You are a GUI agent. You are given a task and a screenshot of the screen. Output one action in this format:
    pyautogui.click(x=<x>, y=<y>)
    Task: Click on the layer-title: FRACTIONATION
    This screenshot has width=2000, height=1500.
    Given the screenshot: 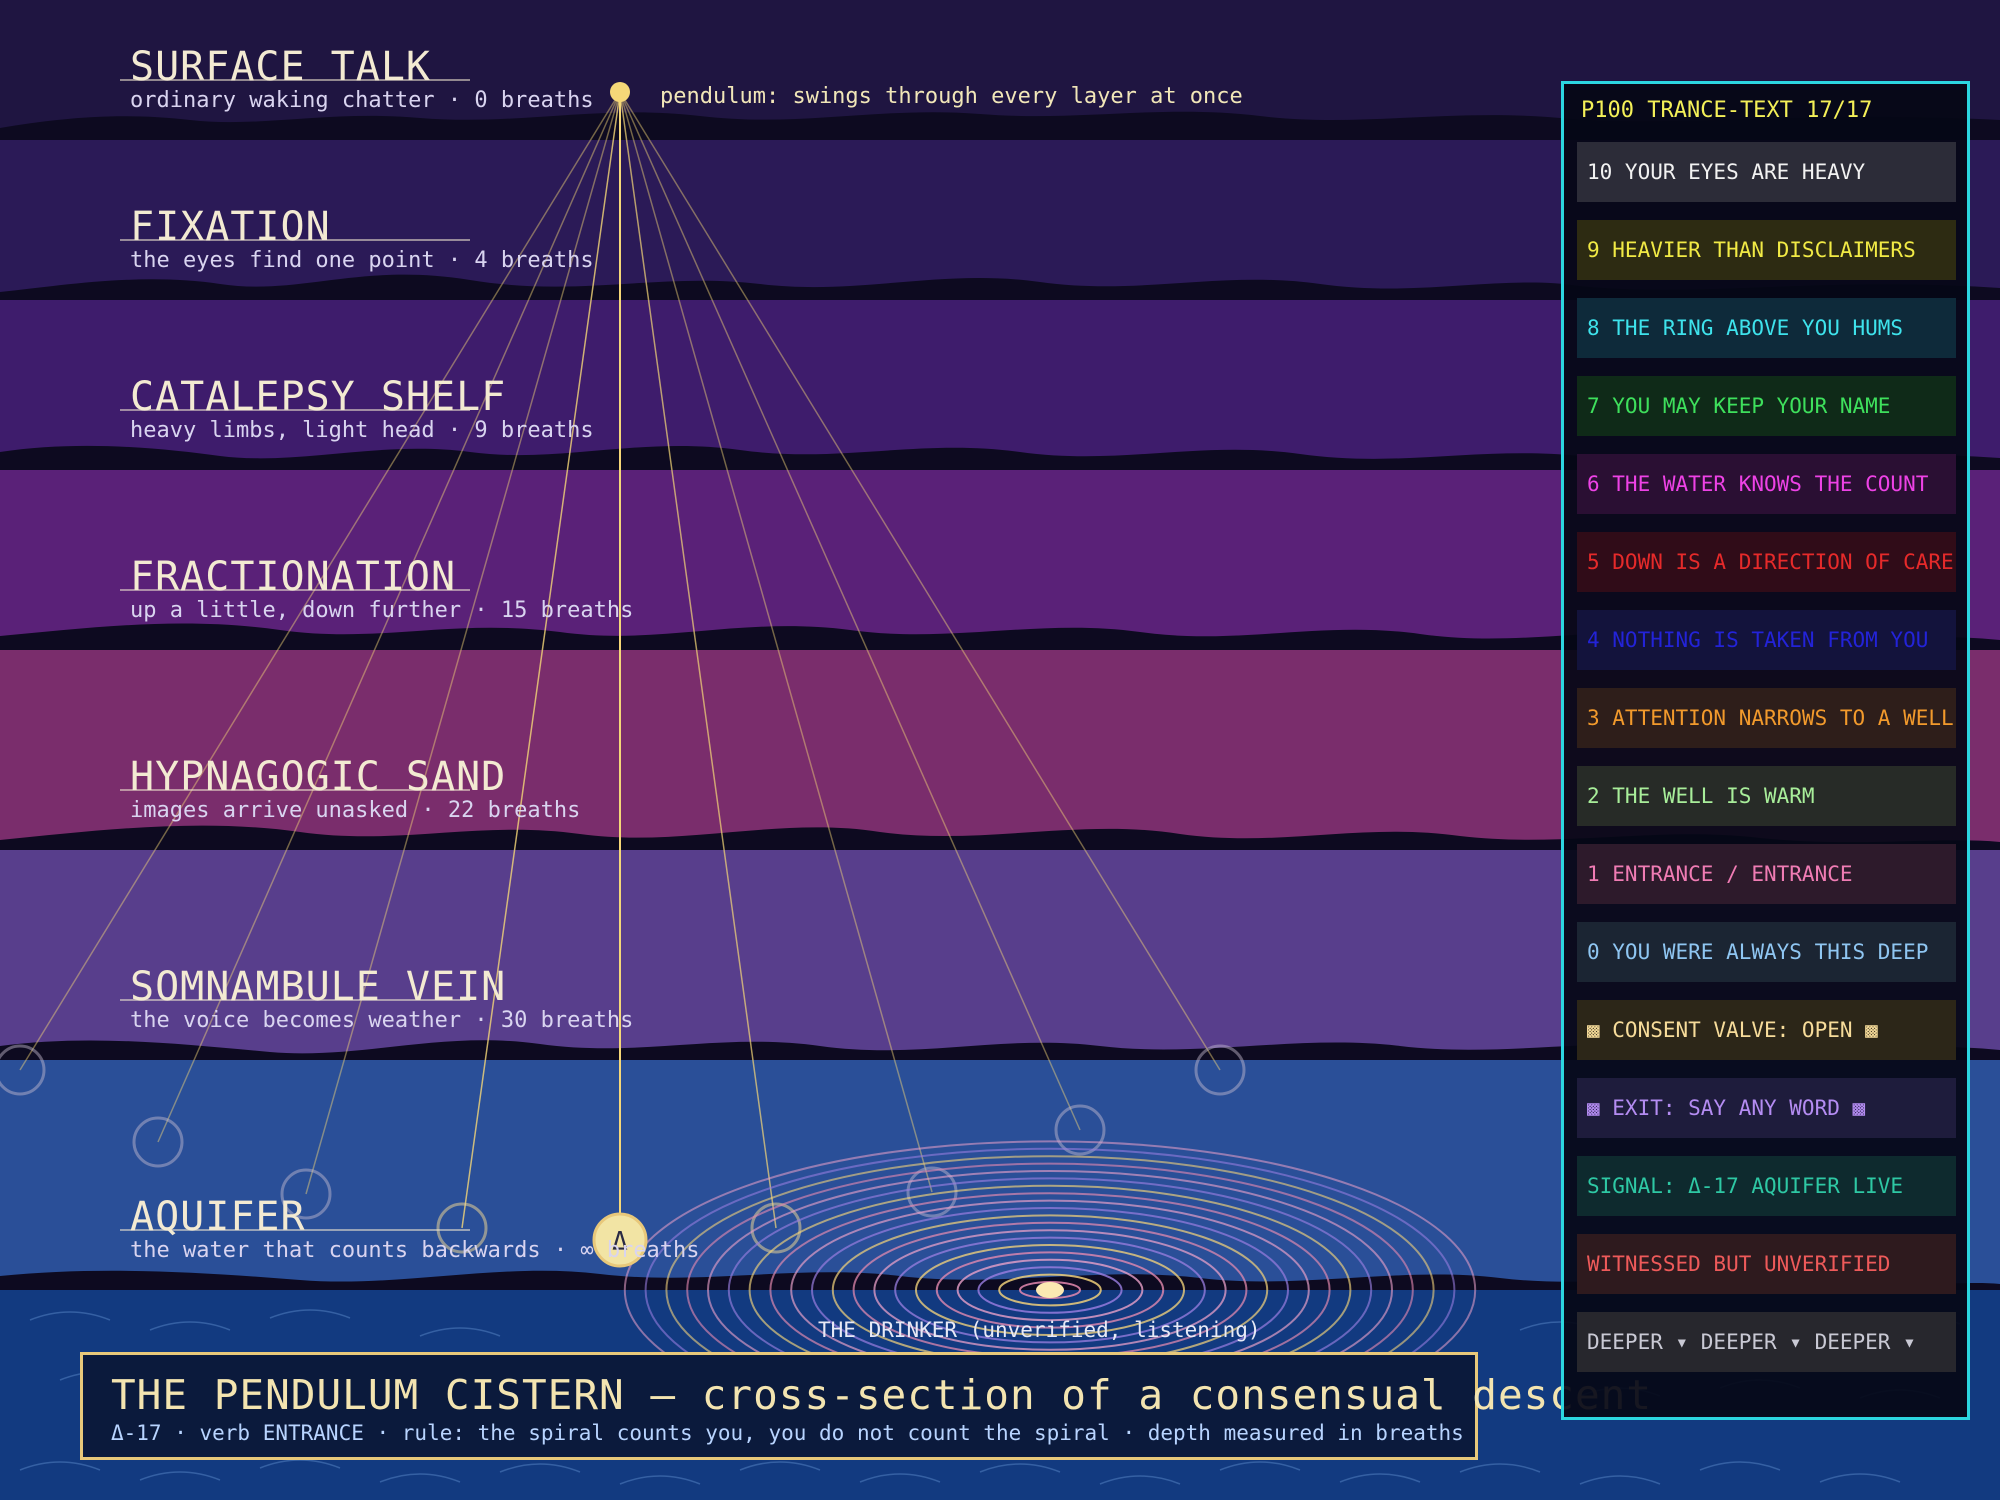 What is the action you would take?
    pyautogui.click(x=293, y=577)
    